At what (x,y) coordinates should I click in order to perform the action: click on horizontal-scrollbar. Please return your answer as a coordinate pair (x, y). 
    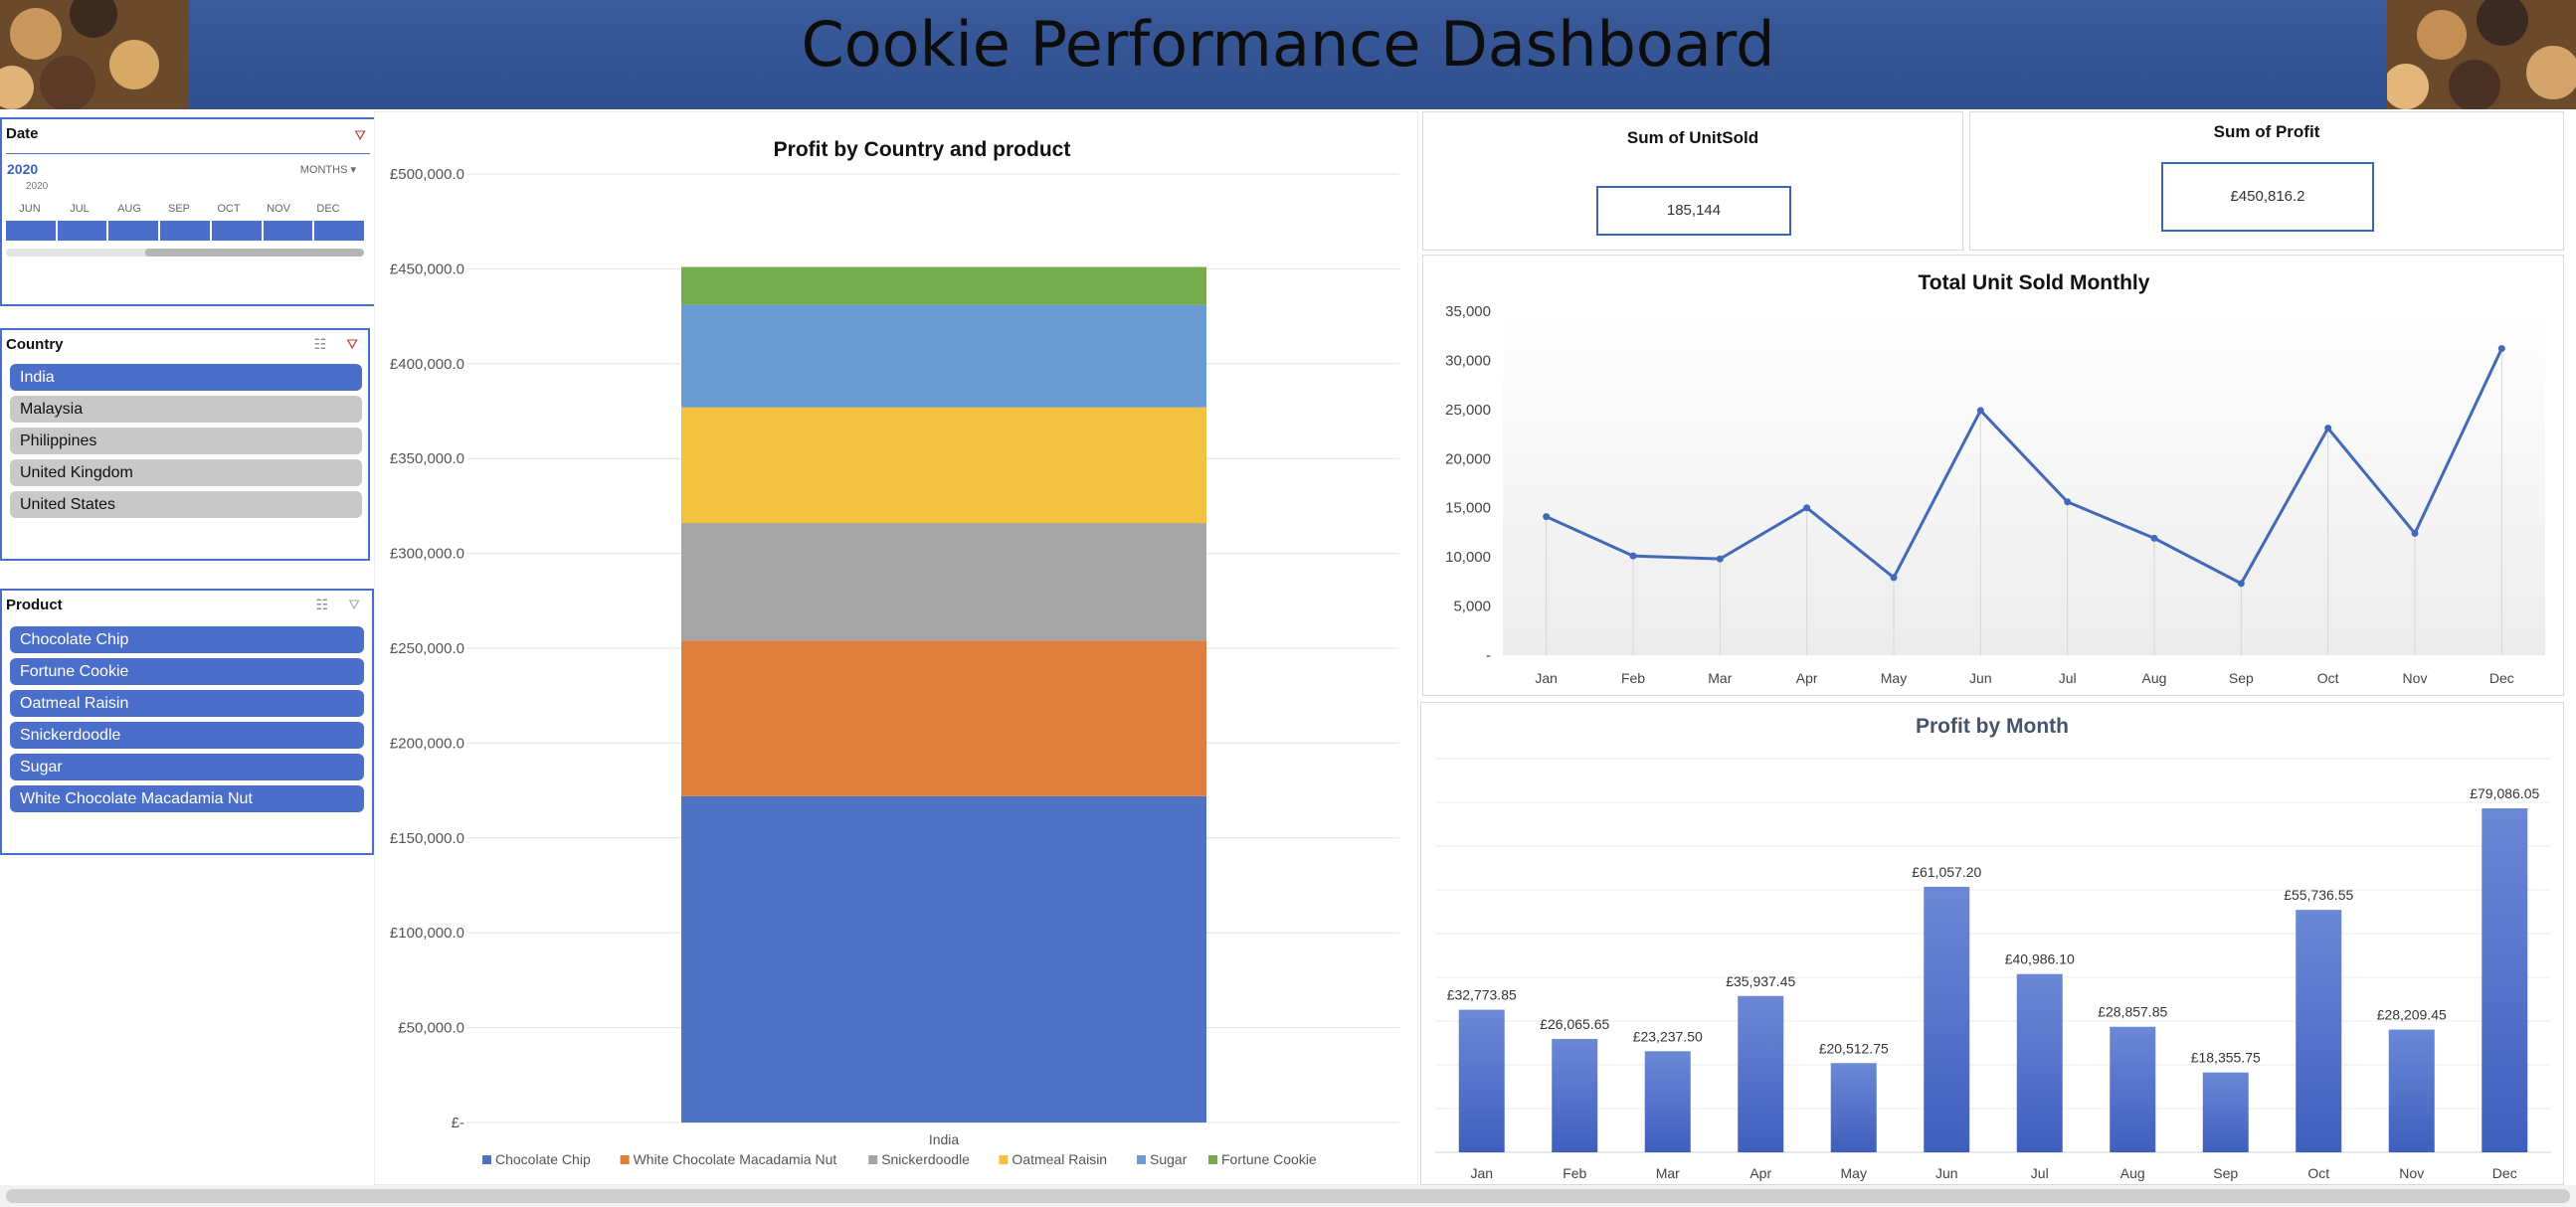
    Looking at the image, I should click on (1288, 1196).